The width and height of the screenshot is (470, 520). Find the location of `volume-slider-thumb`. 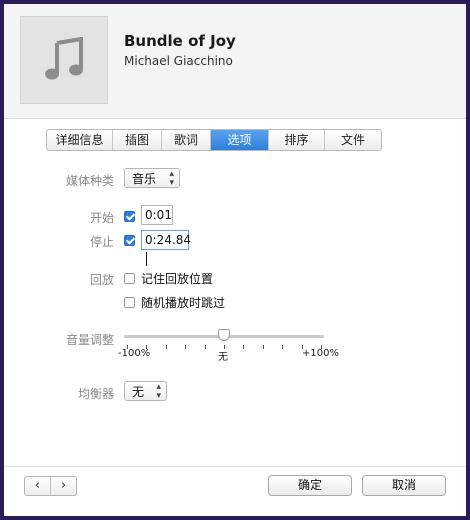

volume-slider-thumb is located at coordinates (224, 335).